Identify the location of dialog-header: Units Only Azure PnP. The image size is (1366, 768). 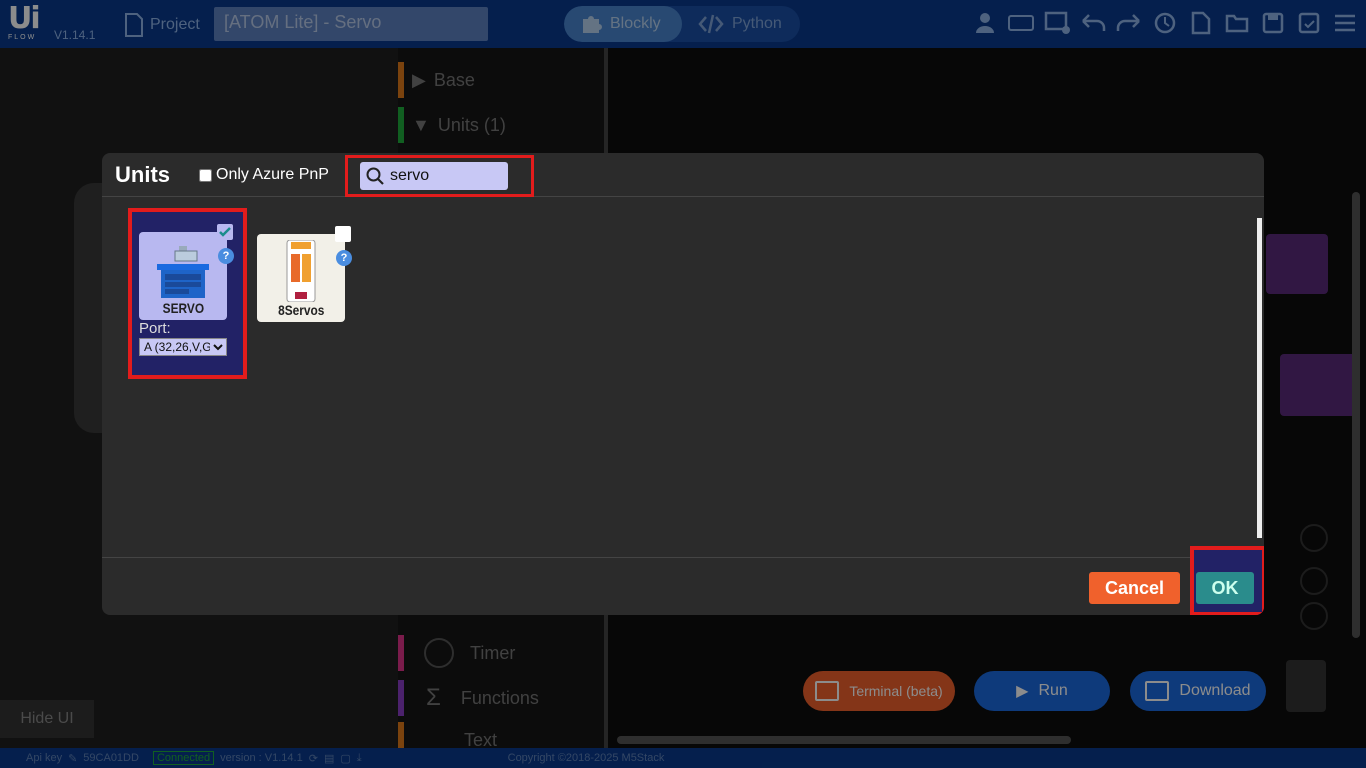
(683, 175).